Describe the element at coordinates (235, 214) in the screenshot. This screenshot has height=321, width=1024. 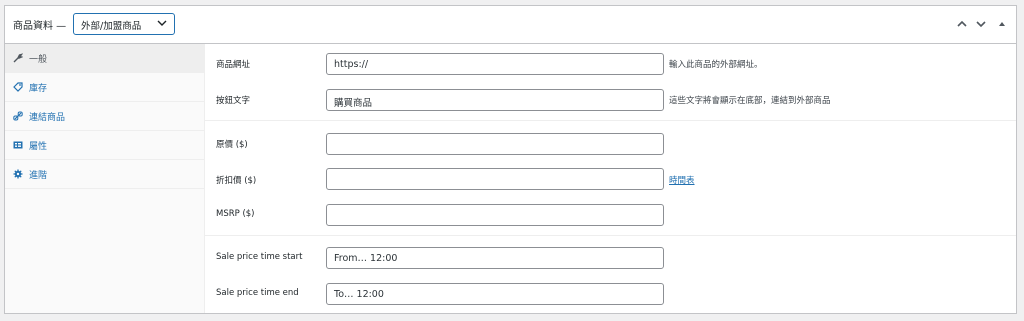
I see `msrp-label: MSRP ($)` at that location.